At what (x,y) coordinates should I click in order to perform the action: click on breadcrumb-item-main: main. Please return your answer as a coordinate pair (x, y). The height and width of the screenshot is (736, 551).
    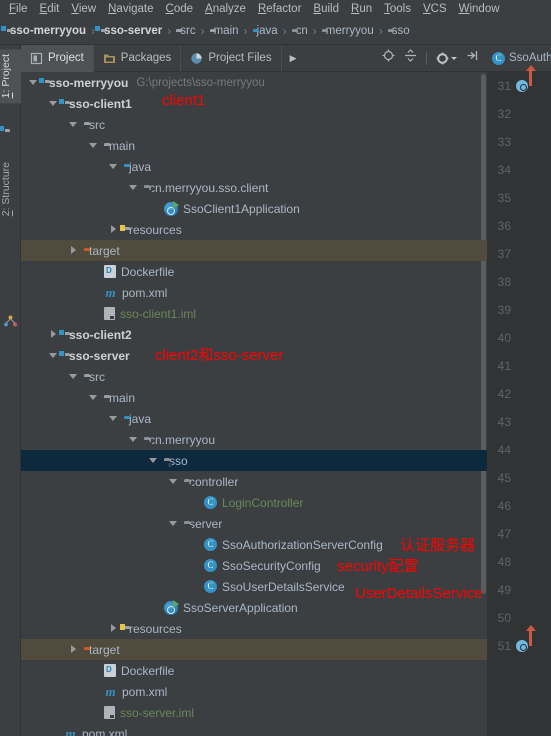
    Looking at the image, I should click on (224, 31).